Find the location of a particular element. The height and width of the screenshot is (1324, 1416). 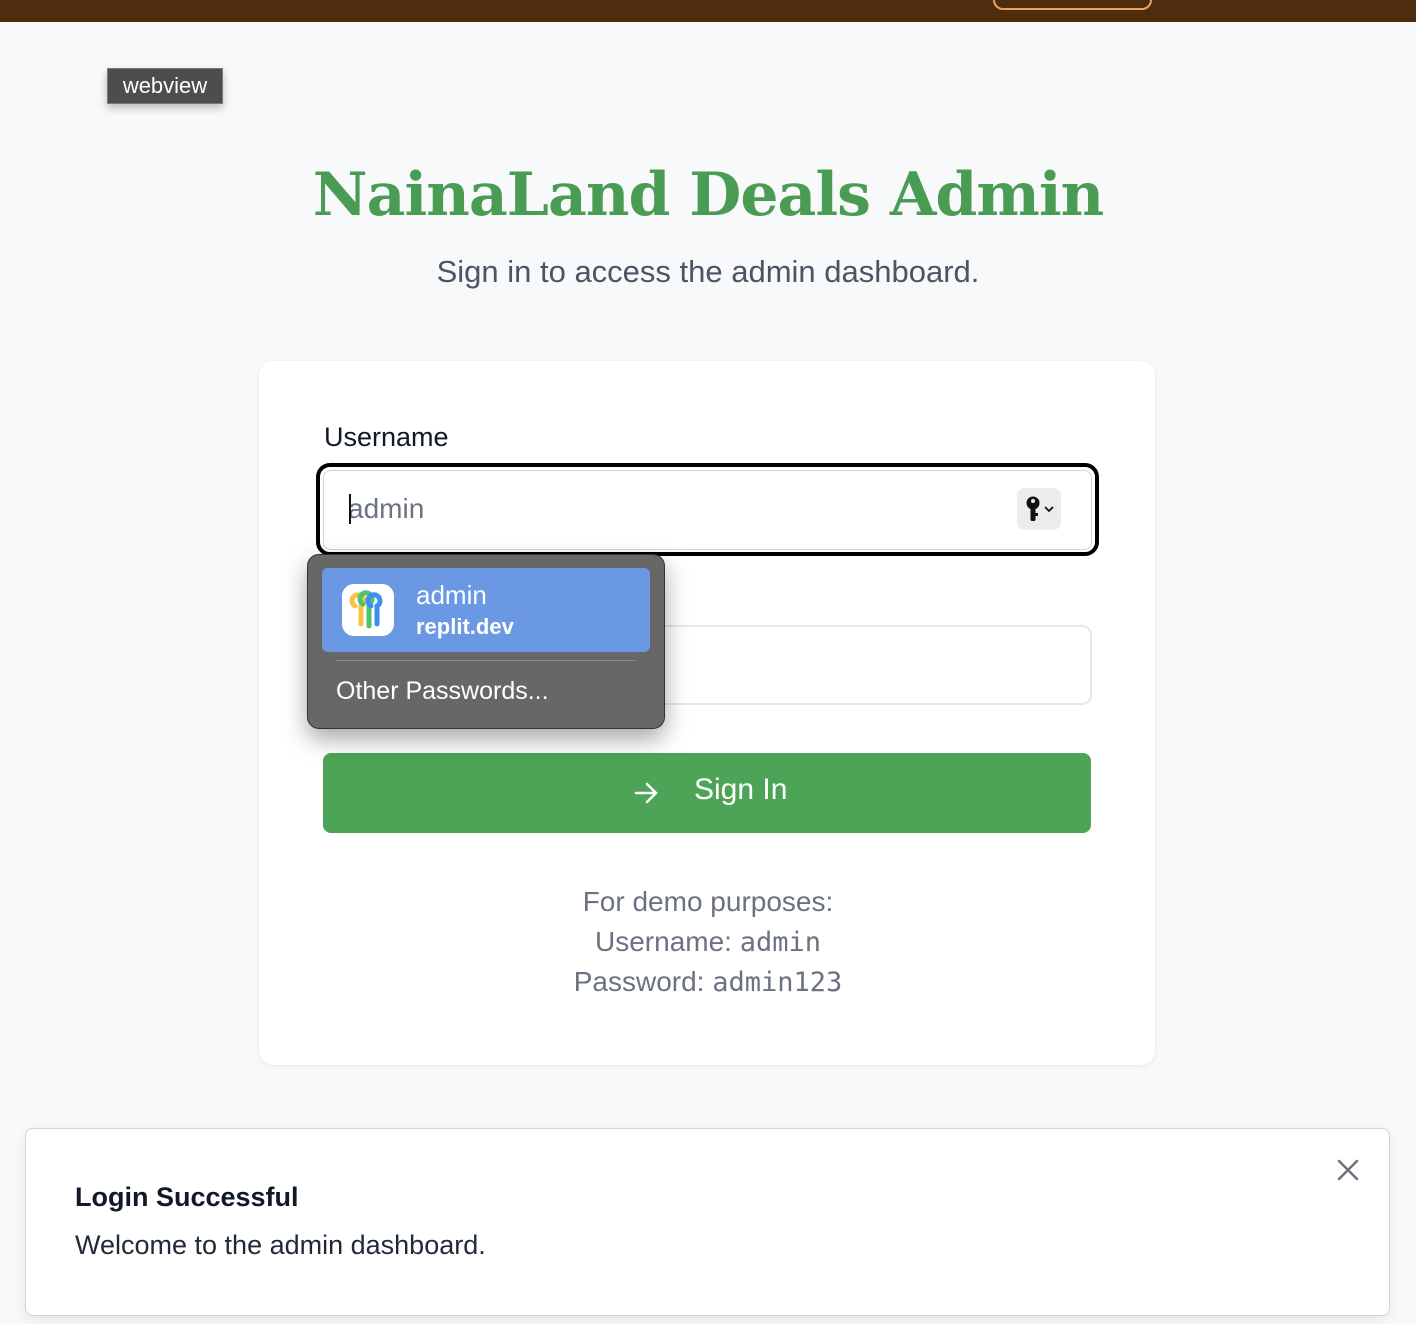

demo-password-value: admin123 is located at coordinates (777, 982).